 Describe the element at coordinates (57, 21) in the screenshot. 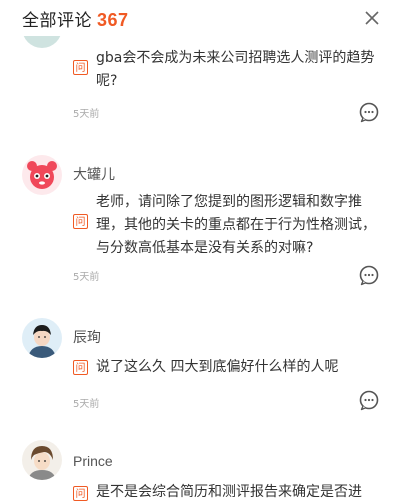

I see `title-text: 全部评论` at that location.